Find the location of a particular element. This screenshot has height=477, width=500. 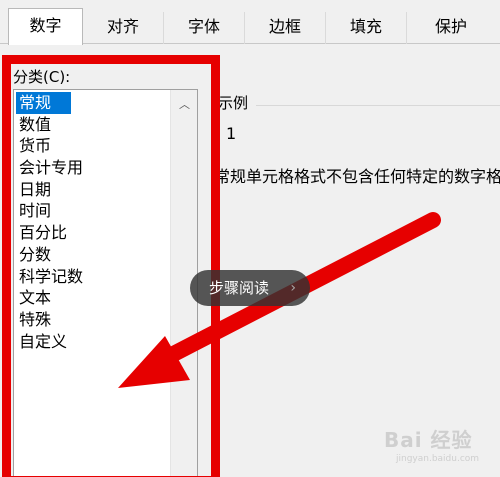

watermark-logo: Bai 经验 is located at coordinates (428, 440).